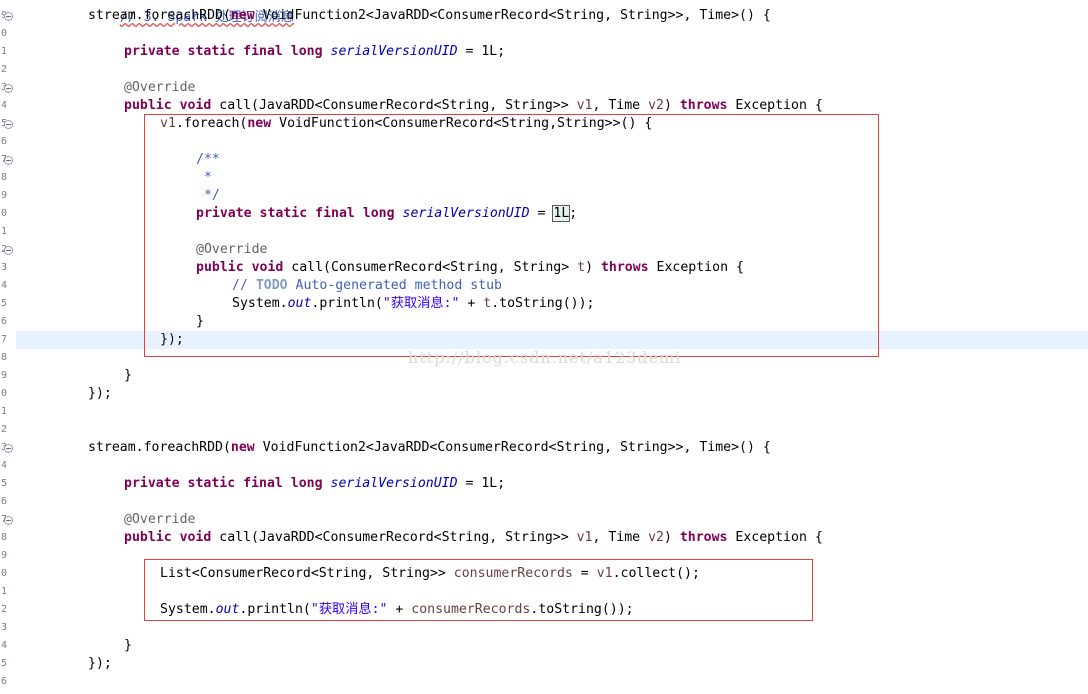 This screenshot has width=1088, height=694. I want to click on watermark: http://blog.csdn.net/a123demi, so click(545, 357).